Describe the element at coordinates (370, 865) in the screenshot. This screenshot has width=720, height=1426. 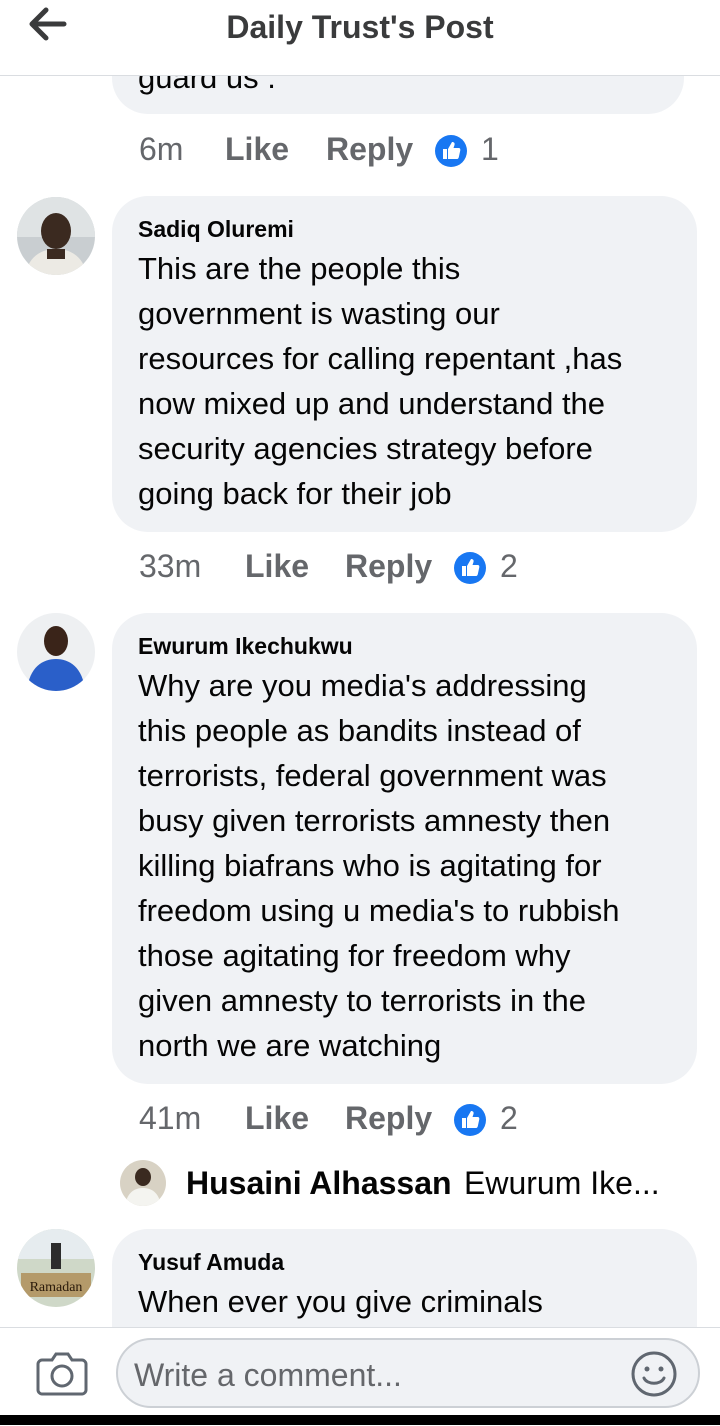
I see `comment-line: killing biafrans who is agitating for` at that location.